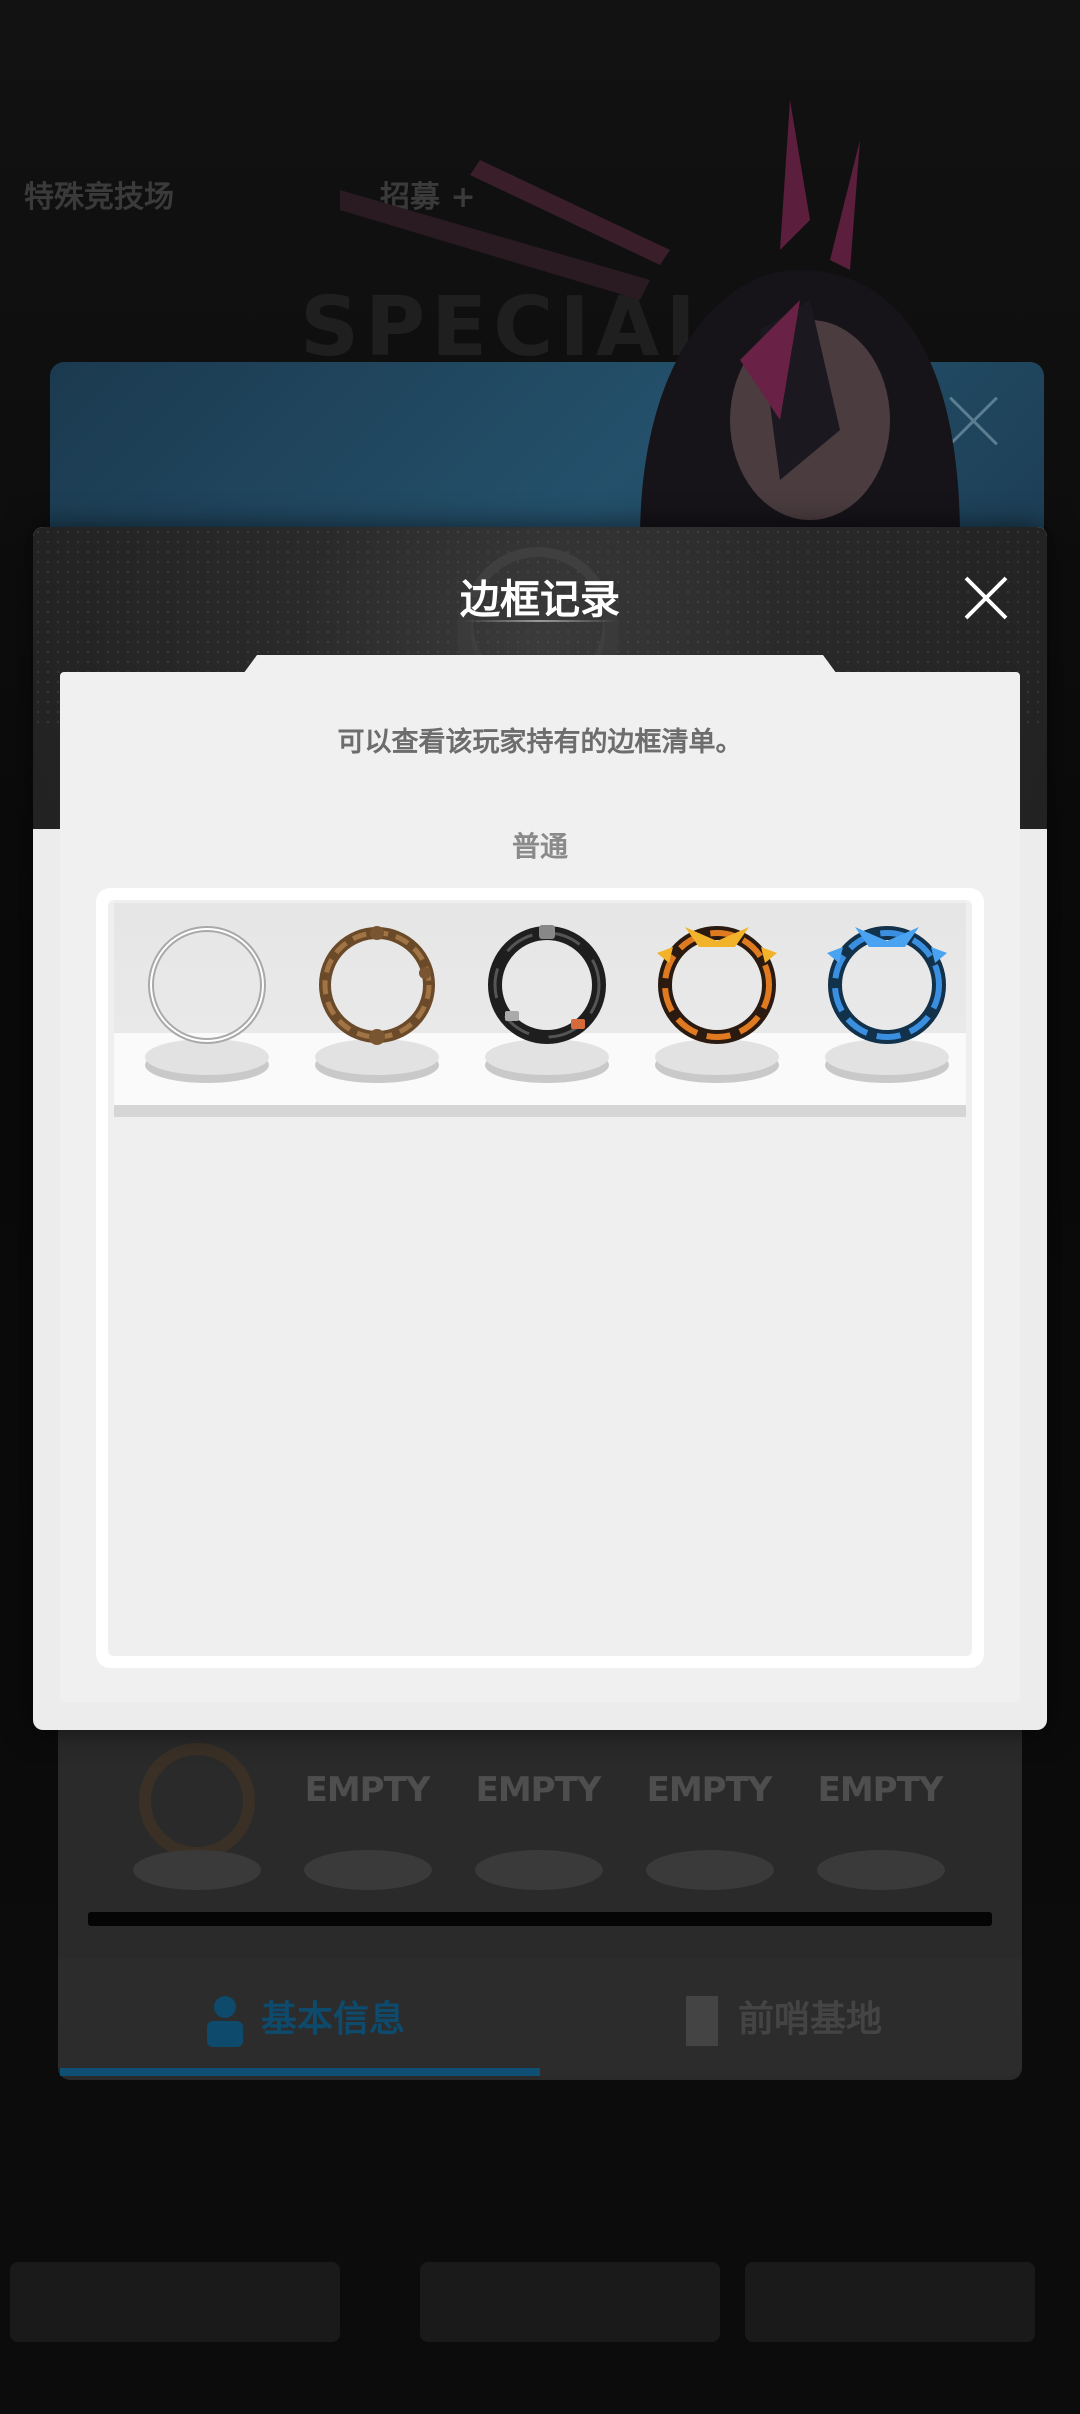 This screenshot has height=2414, width=1080. I want to click on frame-item-blue, so click(886, 1010).